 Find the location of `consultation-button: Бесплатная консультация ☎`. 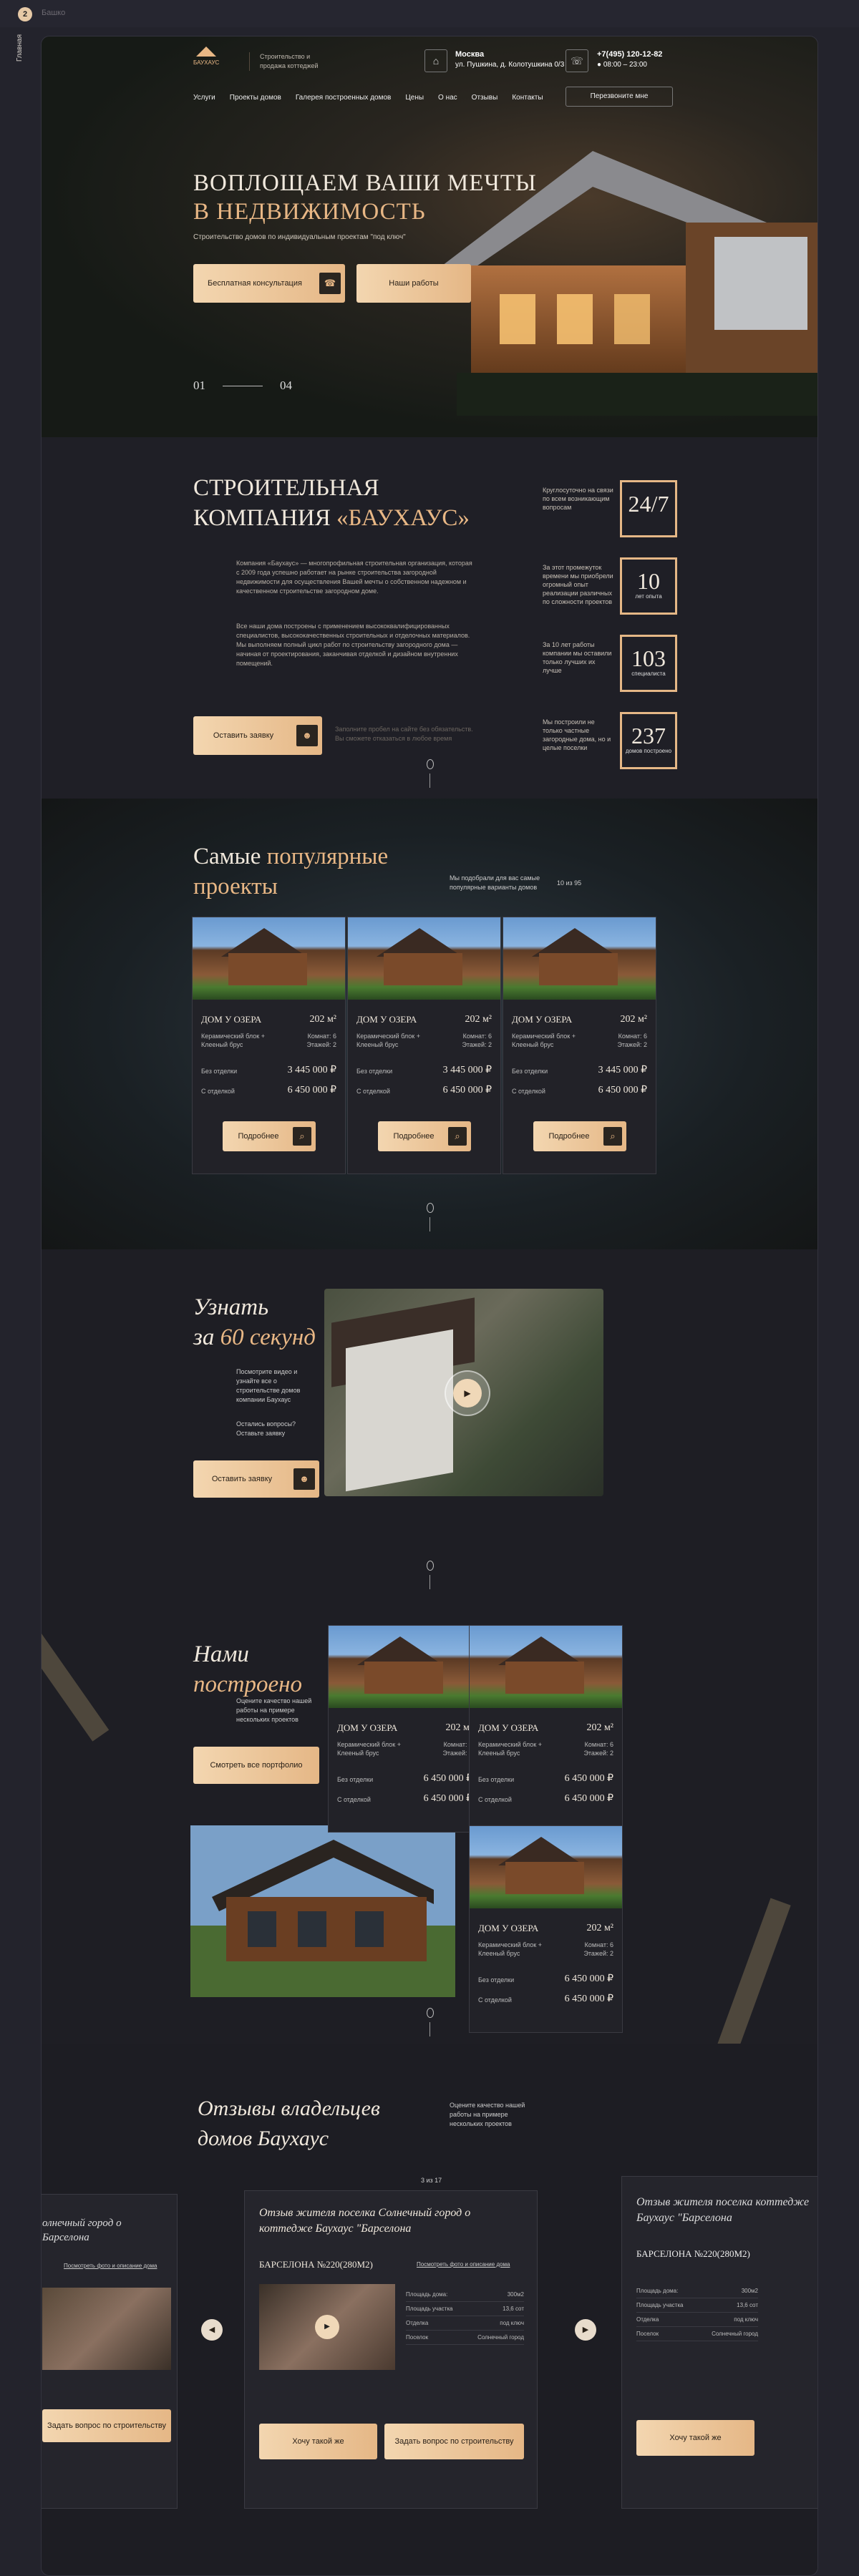

consultation-button: Бесплатная консультация ☎ is located at coordinates (269, 283).